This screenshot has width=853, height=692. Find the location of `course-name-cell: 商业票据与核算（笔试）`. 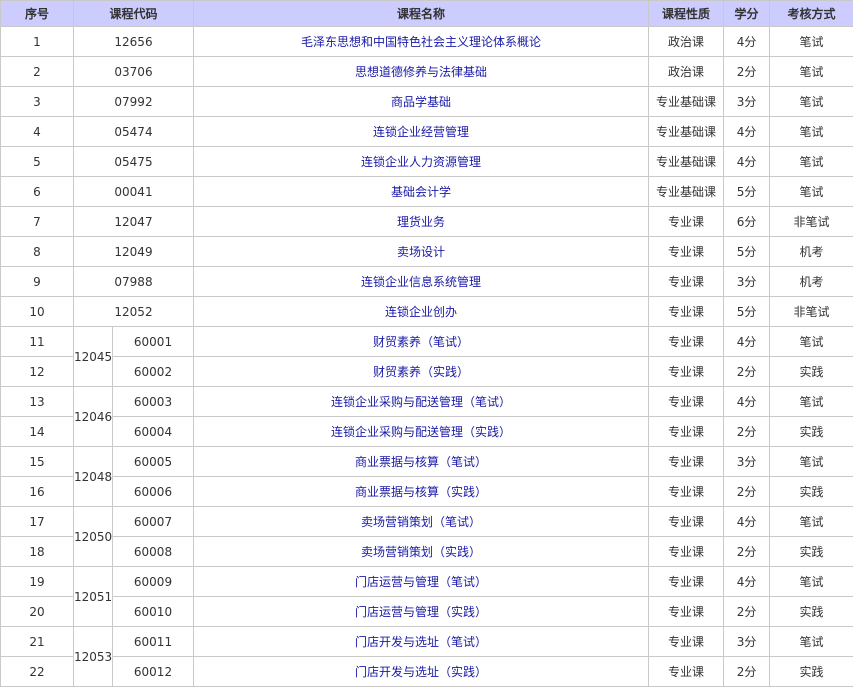

course-name-cell: 商业票据与核算（笔试） is located at coordinates (421, 461).